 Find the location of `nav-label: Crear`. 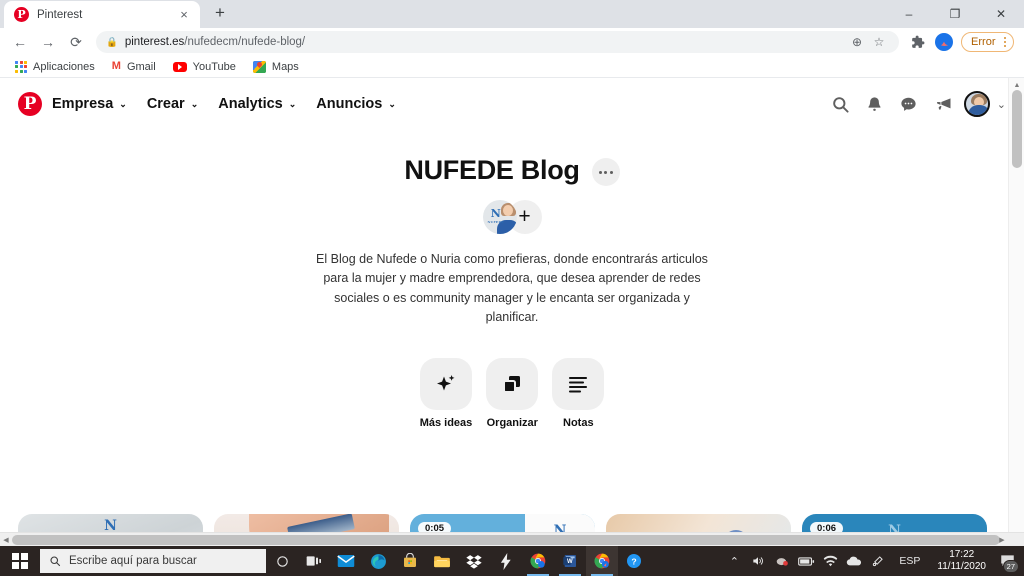

nav-label: Crear is located at coordinates (165, 104).